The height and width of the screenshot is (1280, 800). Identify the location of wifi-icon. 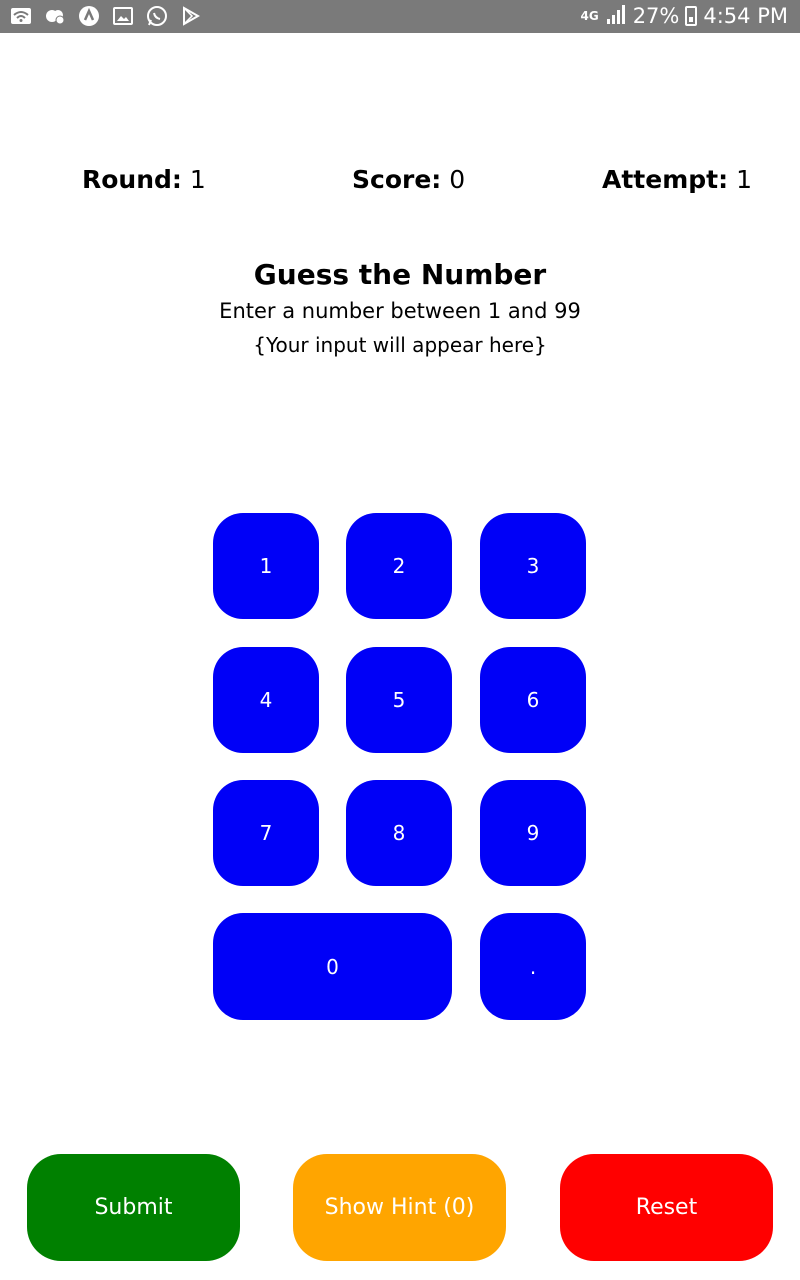
(21, 16).